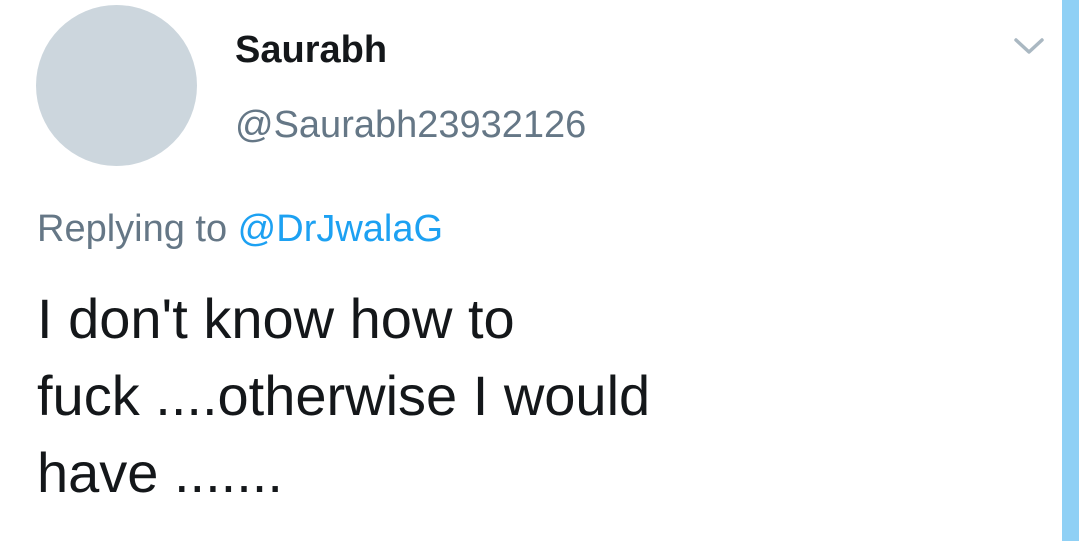 The height and width of the screenshot is (541, 1079). What do you see at coordinates (410, 125) in the screenshot?
I see `user-handle: @Saurabh23932126` at bounding box center [410, 125].